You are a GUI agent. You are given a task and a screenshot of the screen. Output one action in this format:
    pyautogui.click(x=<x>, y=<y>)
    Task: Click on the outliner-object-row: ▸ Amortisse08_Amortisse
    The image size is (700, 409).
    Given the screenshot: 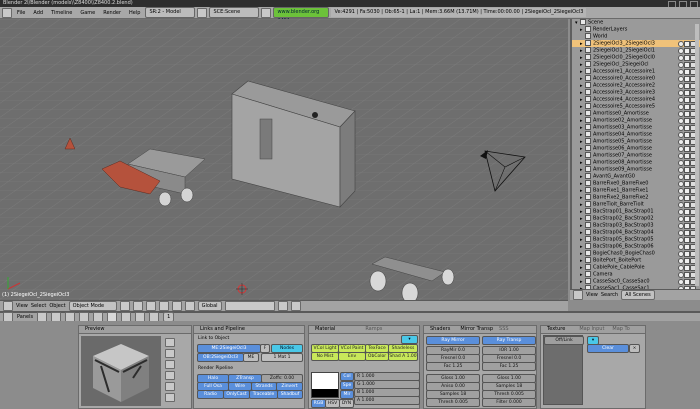 What is the action you would take?
    pyautogui.click(x=636, y=162)
    